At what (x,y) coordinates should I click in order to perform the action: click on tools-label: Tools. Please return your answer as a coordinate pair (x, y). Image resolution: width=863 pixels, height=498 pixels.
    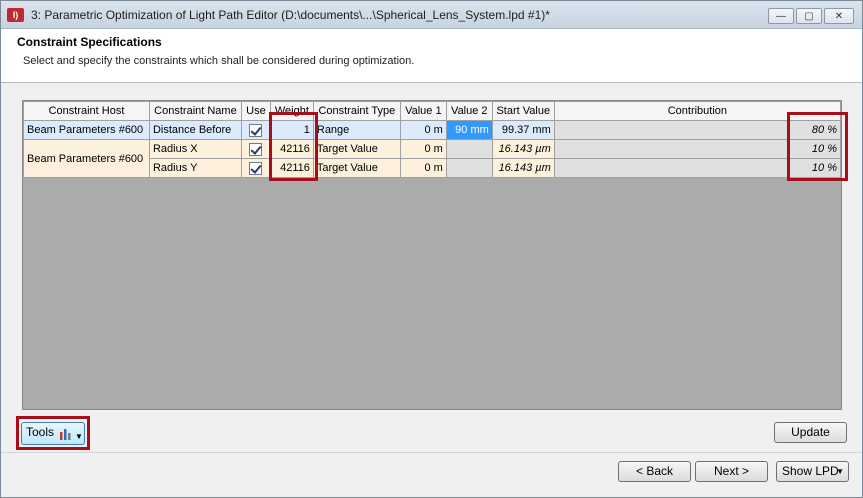
    Looking at the image, I should click on (40, 432).